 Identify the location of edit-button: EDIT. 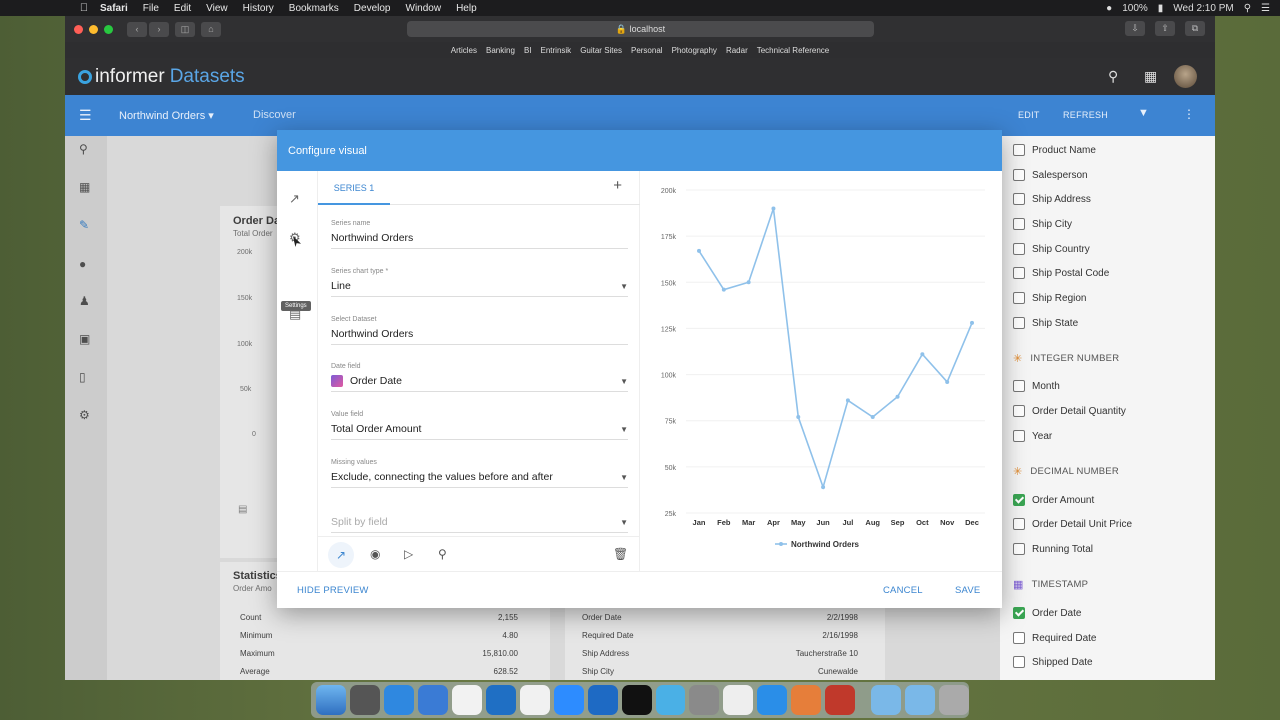
(1029, 115).